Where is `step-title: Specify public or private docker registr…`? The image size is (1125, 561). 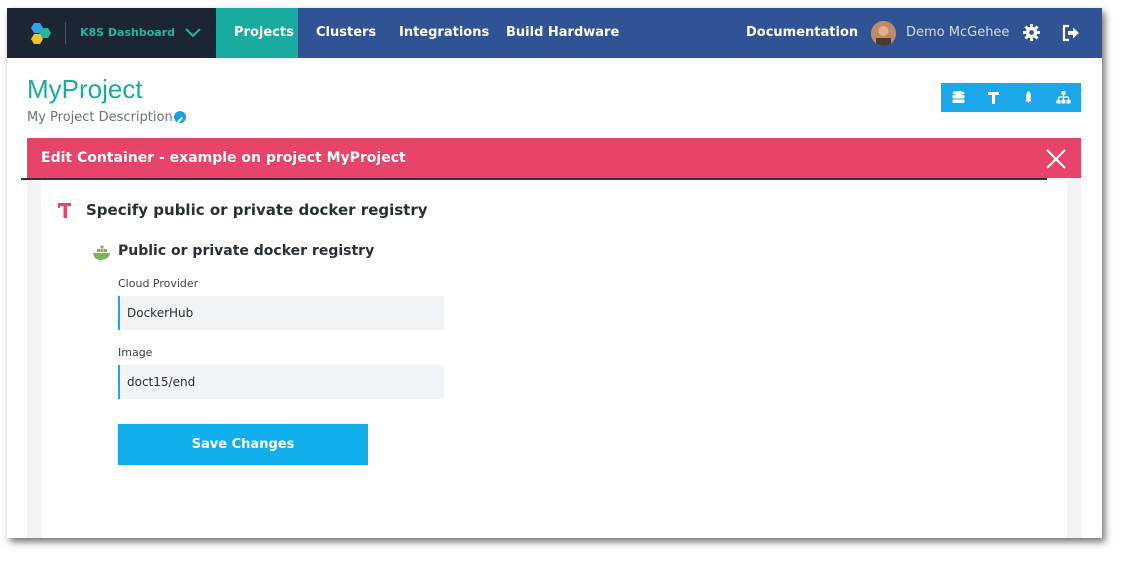
step-title: Specify public or private docker registr… is located at coordinates (257, 210).